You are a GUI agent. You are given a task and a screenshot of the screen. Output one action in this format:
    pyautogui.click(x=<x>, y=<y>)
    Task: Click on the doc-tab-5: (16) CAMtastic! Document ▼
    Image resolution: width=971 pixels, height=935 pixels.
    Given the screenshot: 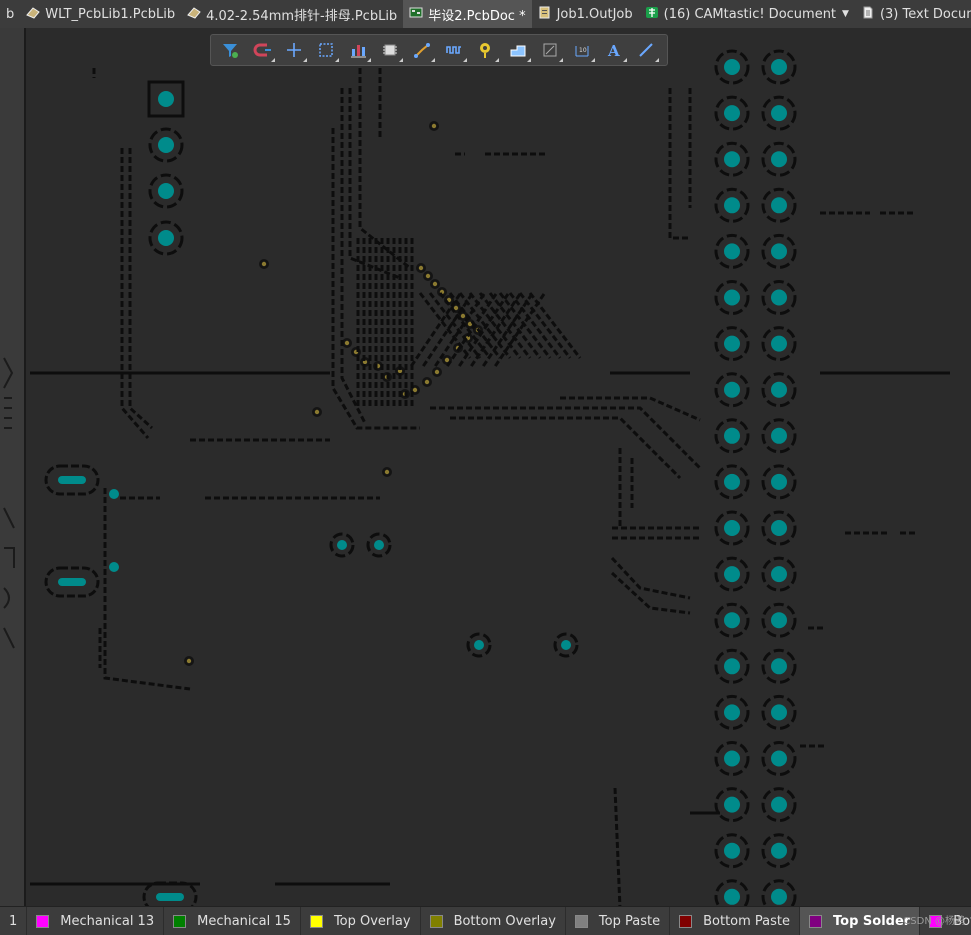 What is the action you would take?
    pyautogui.click(x=747, y=14)
    